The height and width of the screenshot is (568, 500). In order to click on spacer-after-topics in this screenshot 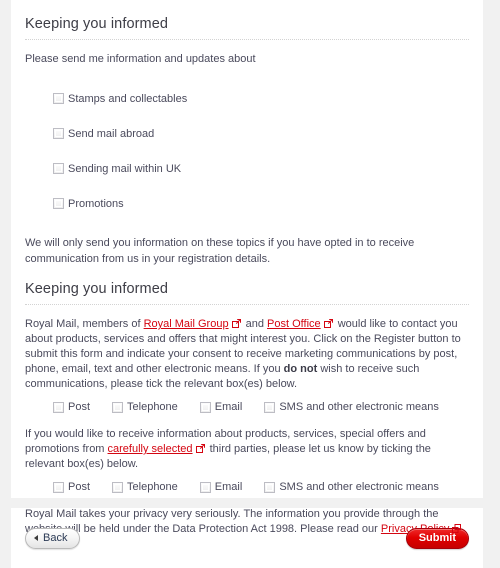, I will do `click(247, 228)`.